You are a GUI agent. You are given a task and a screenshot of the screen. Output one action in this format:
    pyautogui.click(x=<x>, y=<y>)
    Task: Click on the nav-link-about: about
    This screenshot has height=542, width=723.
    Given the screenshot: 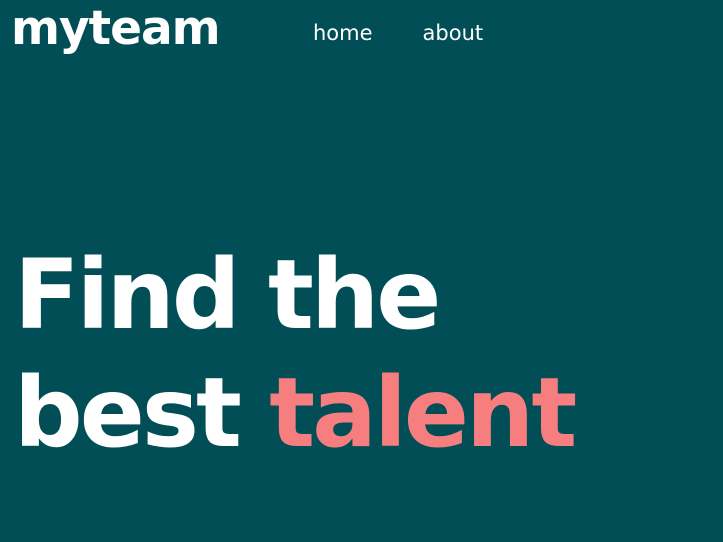 What is the action you would take?
    pyautogui.click(x=453, y=33)
    